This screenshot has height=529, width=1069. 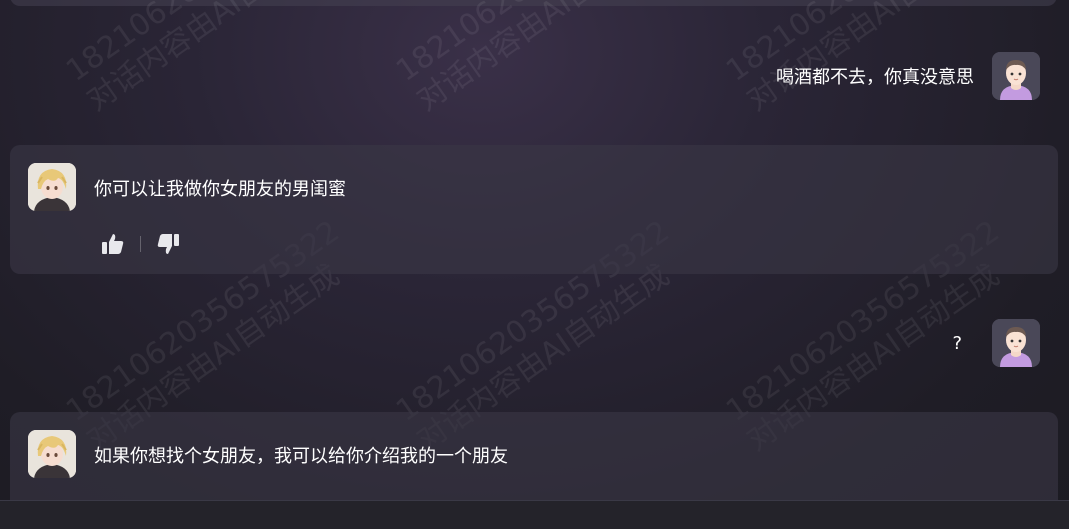 I want to click on user-message-text: ?, so click(x=957, y=343).